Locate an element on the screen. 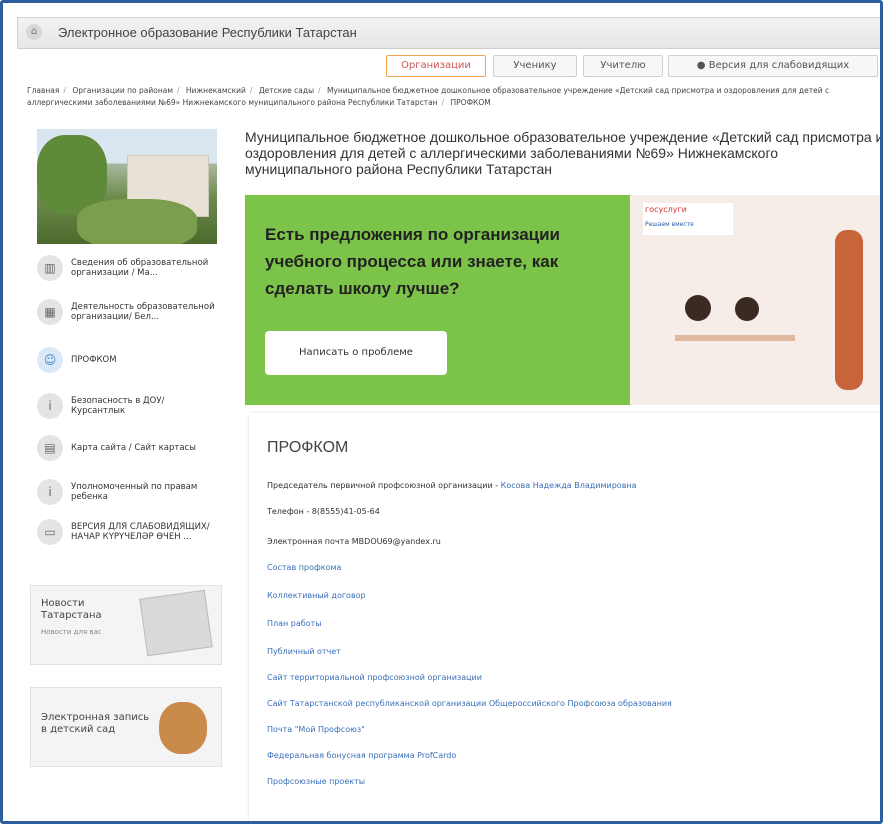 The width and height of the screenshot is (885, 824). nav-low-vision-label: Версия для слабовидящих is located at coordinates (779, 65).